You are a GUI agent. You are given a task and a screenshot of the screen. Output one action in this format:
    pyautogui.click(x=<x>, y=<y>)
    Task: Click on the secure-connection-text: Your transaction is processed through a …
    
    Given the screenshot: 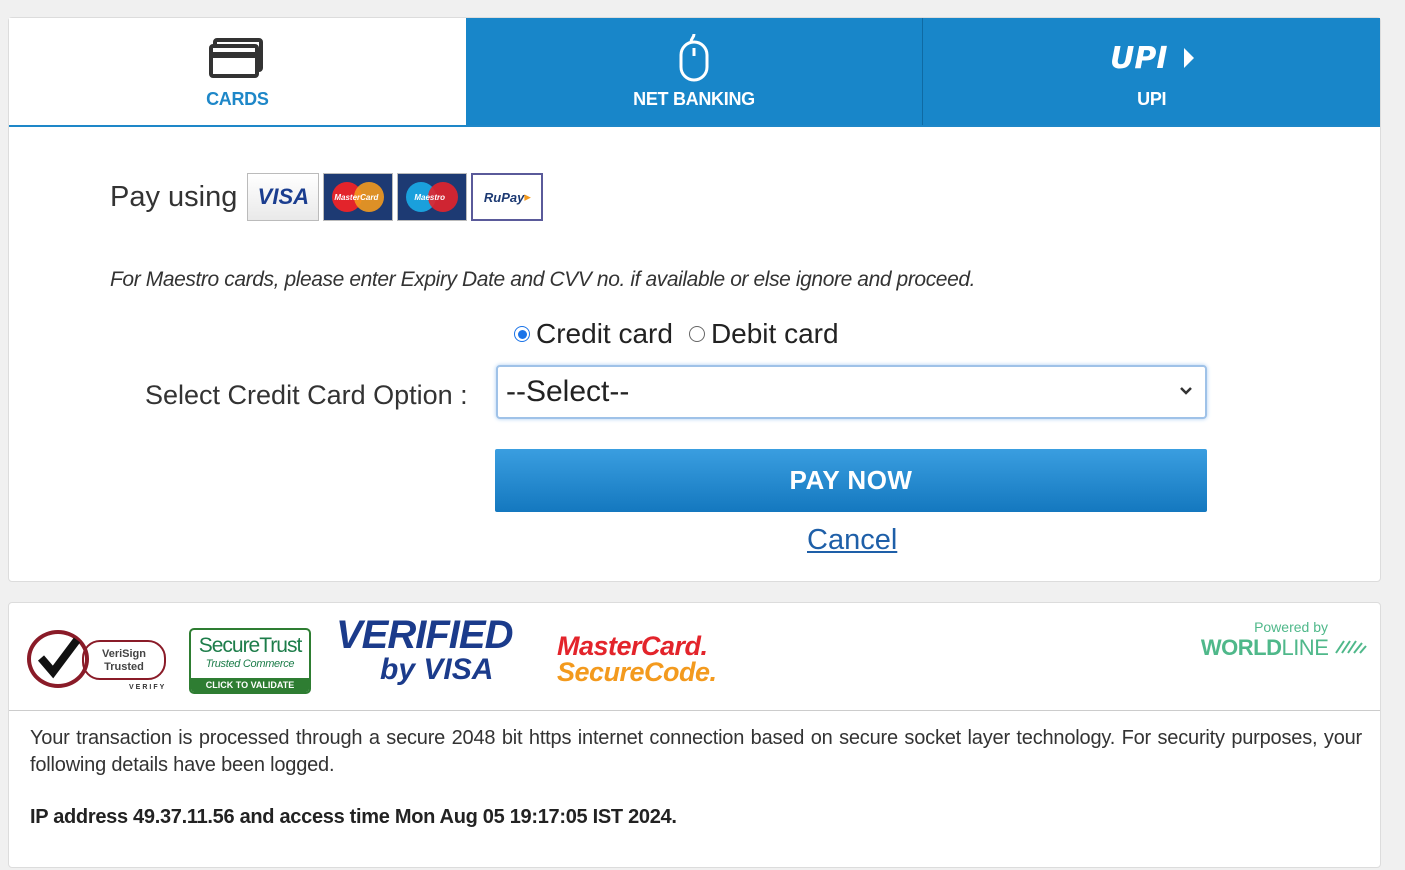 What is the action you would take?
    pyautogui.click(x=696, y=751)
    